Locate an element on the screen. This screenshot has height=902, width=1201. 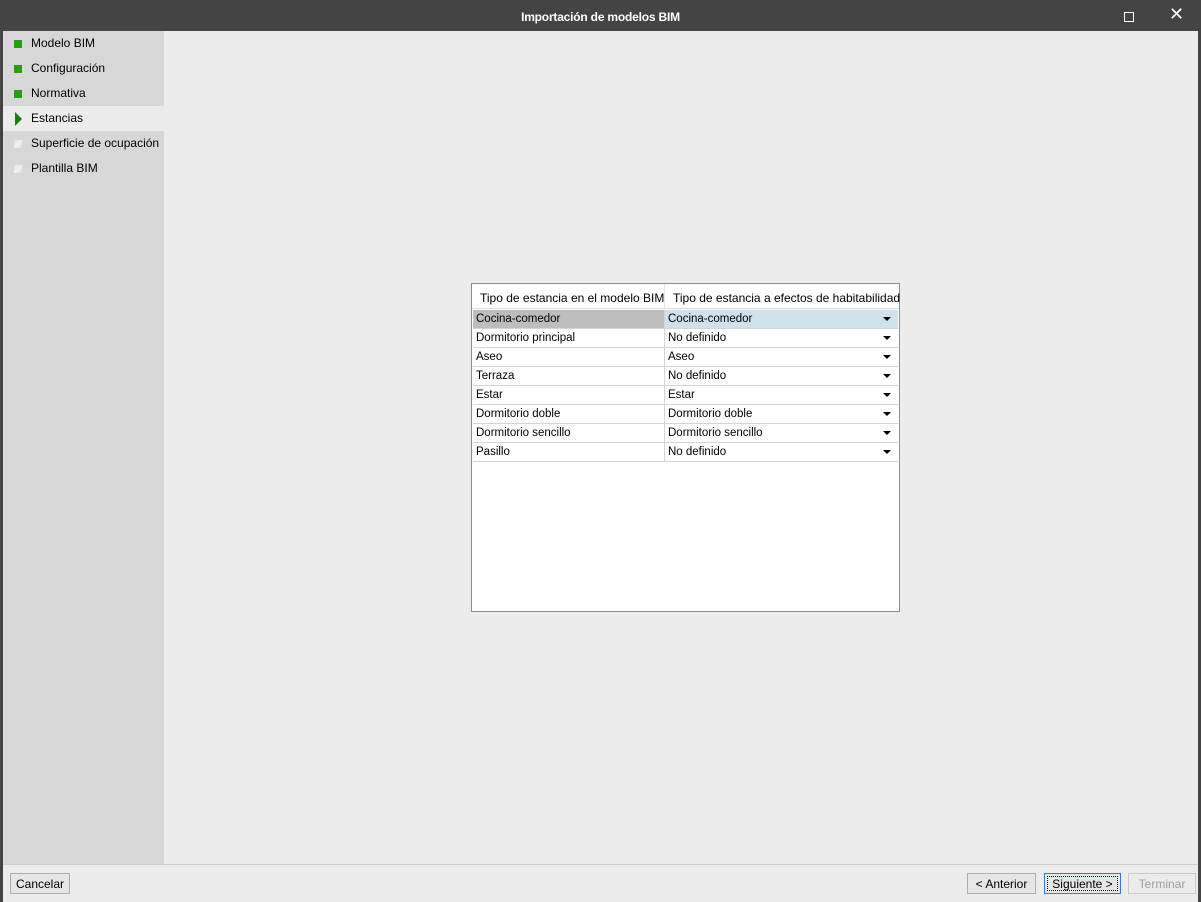
step-superficie-de-ocupacion: Superficie de ocupación is located at coordinates (83, 143).